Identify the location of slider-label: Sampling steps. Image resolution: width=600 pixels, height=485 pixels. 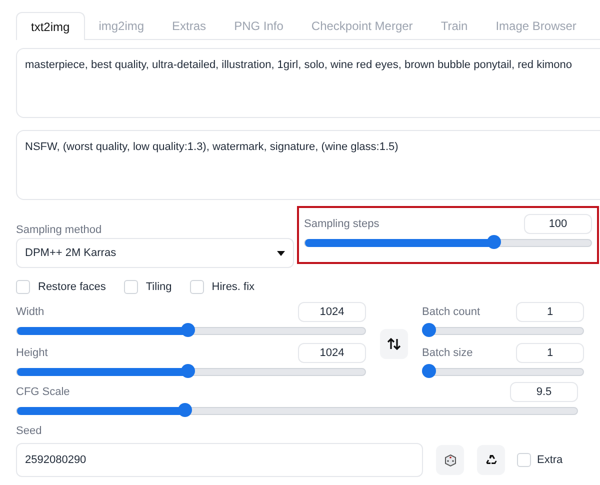
(342, 224).